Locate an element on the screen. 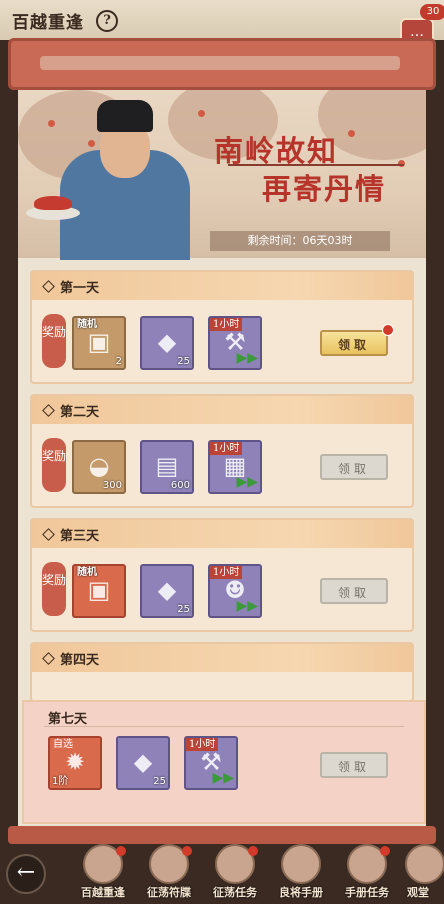 The width and height of the screenshot is (444, 904). help-icon: ? is located at coordinates (107, 21).